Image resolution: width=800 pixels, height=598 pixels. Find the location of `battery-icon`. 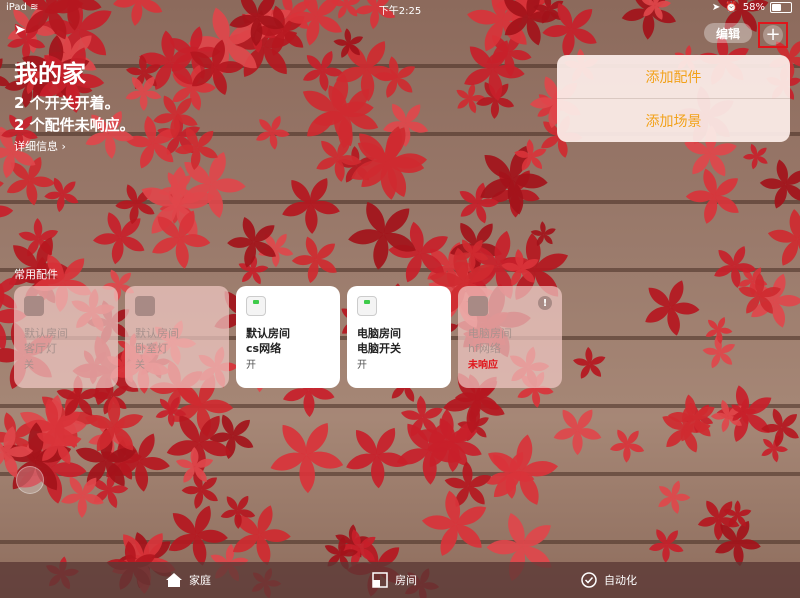

battery-icon is located at coordinates (781, 7).